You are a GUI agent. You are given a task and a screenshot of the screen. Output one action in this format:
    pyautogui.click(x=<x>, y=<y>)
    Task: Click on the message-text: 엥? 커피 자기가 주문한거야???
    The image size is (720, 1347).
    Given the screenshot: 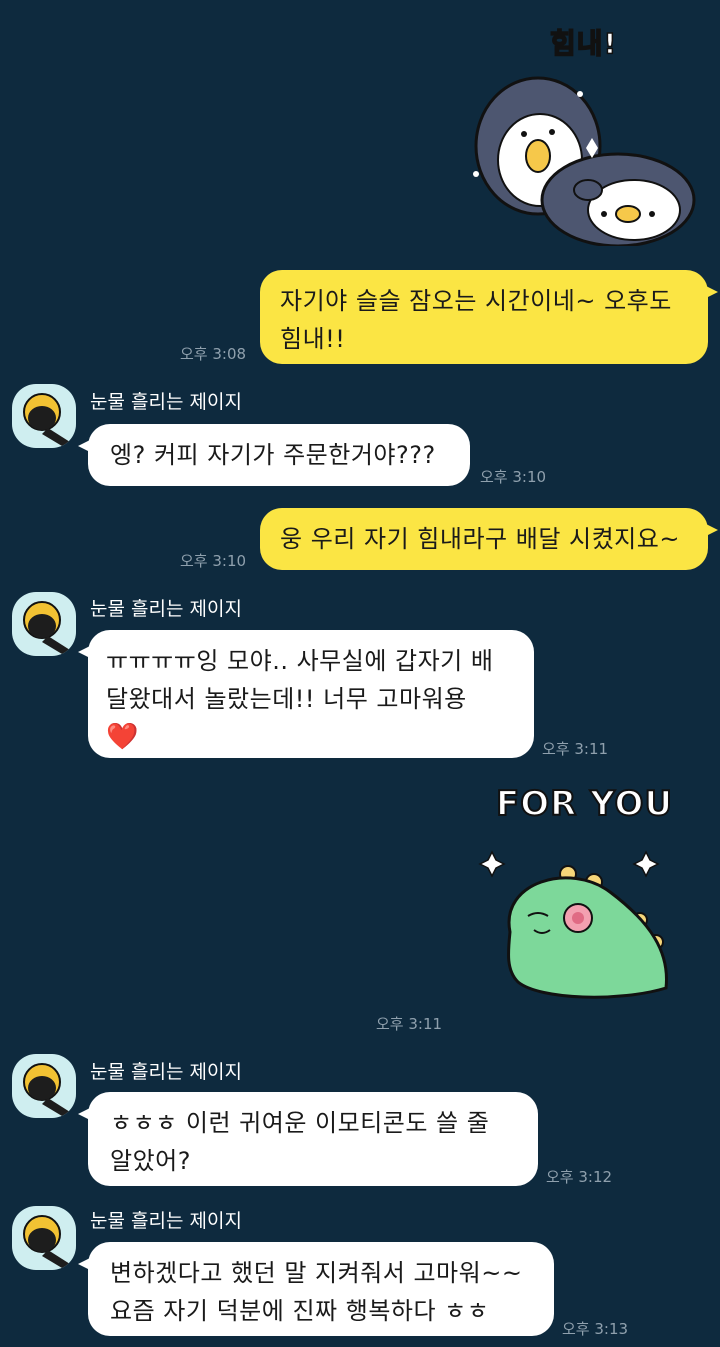 What is the action you would take?
    pyautogui.click(x=273, y=455)
    